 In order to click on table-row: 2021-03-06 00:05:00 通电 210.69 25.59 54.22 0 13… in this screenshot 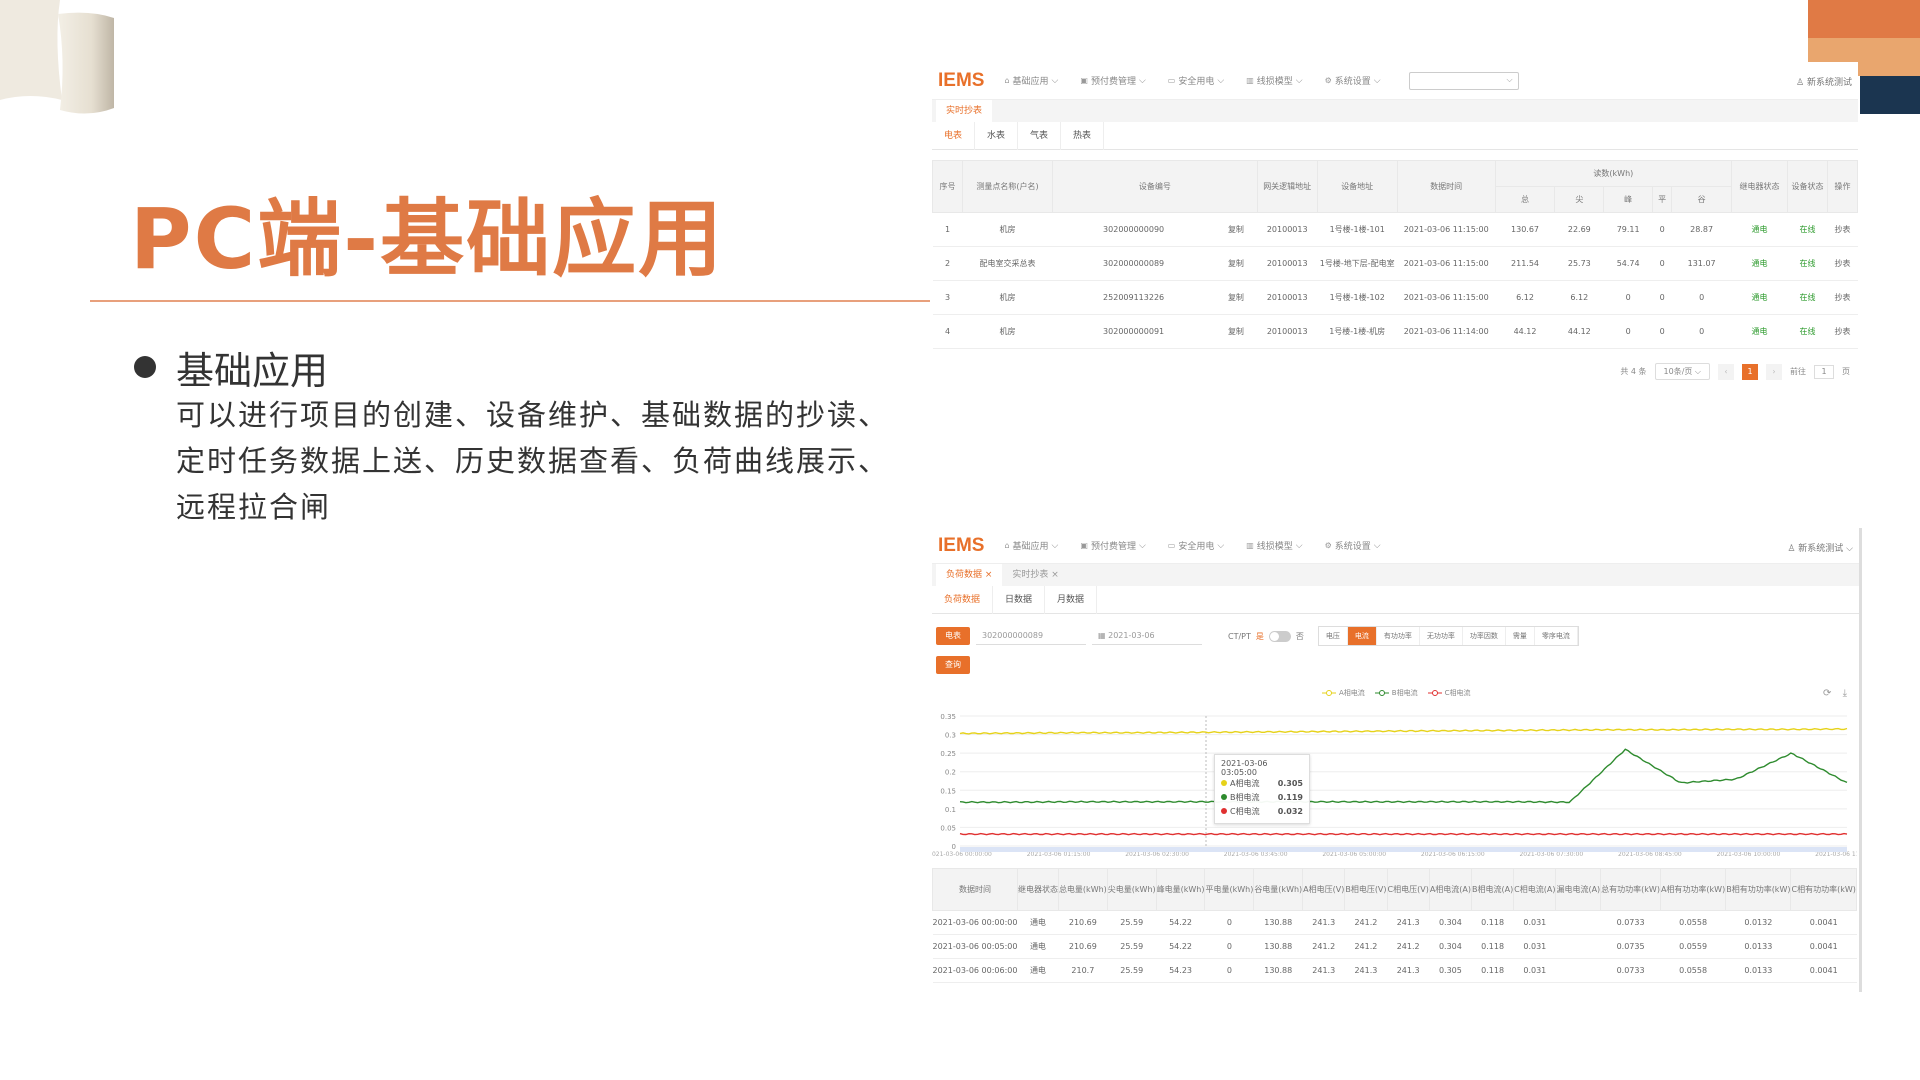, I will do `click(1394, 946)`.